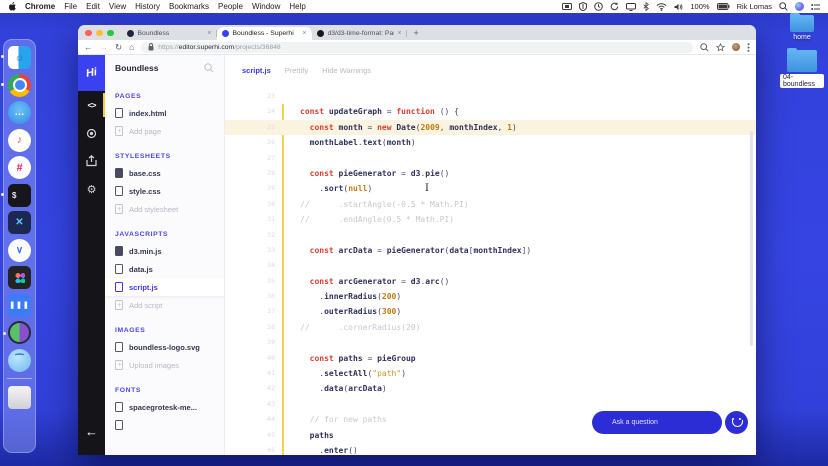  What do you see at coordinates (164, 209) in the screenshot?
I see `file-item-add-stylesheet: Add stylesheet` at bounding box center [164, 209].